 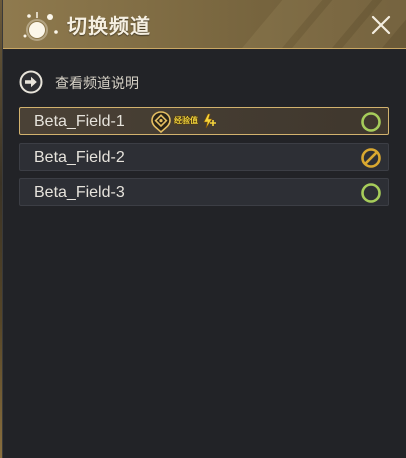 What do you see at coordinates (31, 82) in the screenshot?
I see `arrow-right-circle-icon` at bounding box center [31, 82].